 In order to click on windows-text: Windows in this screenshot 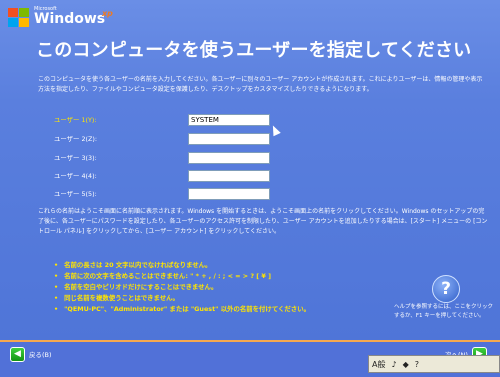, I will do `click(70, 19)`.